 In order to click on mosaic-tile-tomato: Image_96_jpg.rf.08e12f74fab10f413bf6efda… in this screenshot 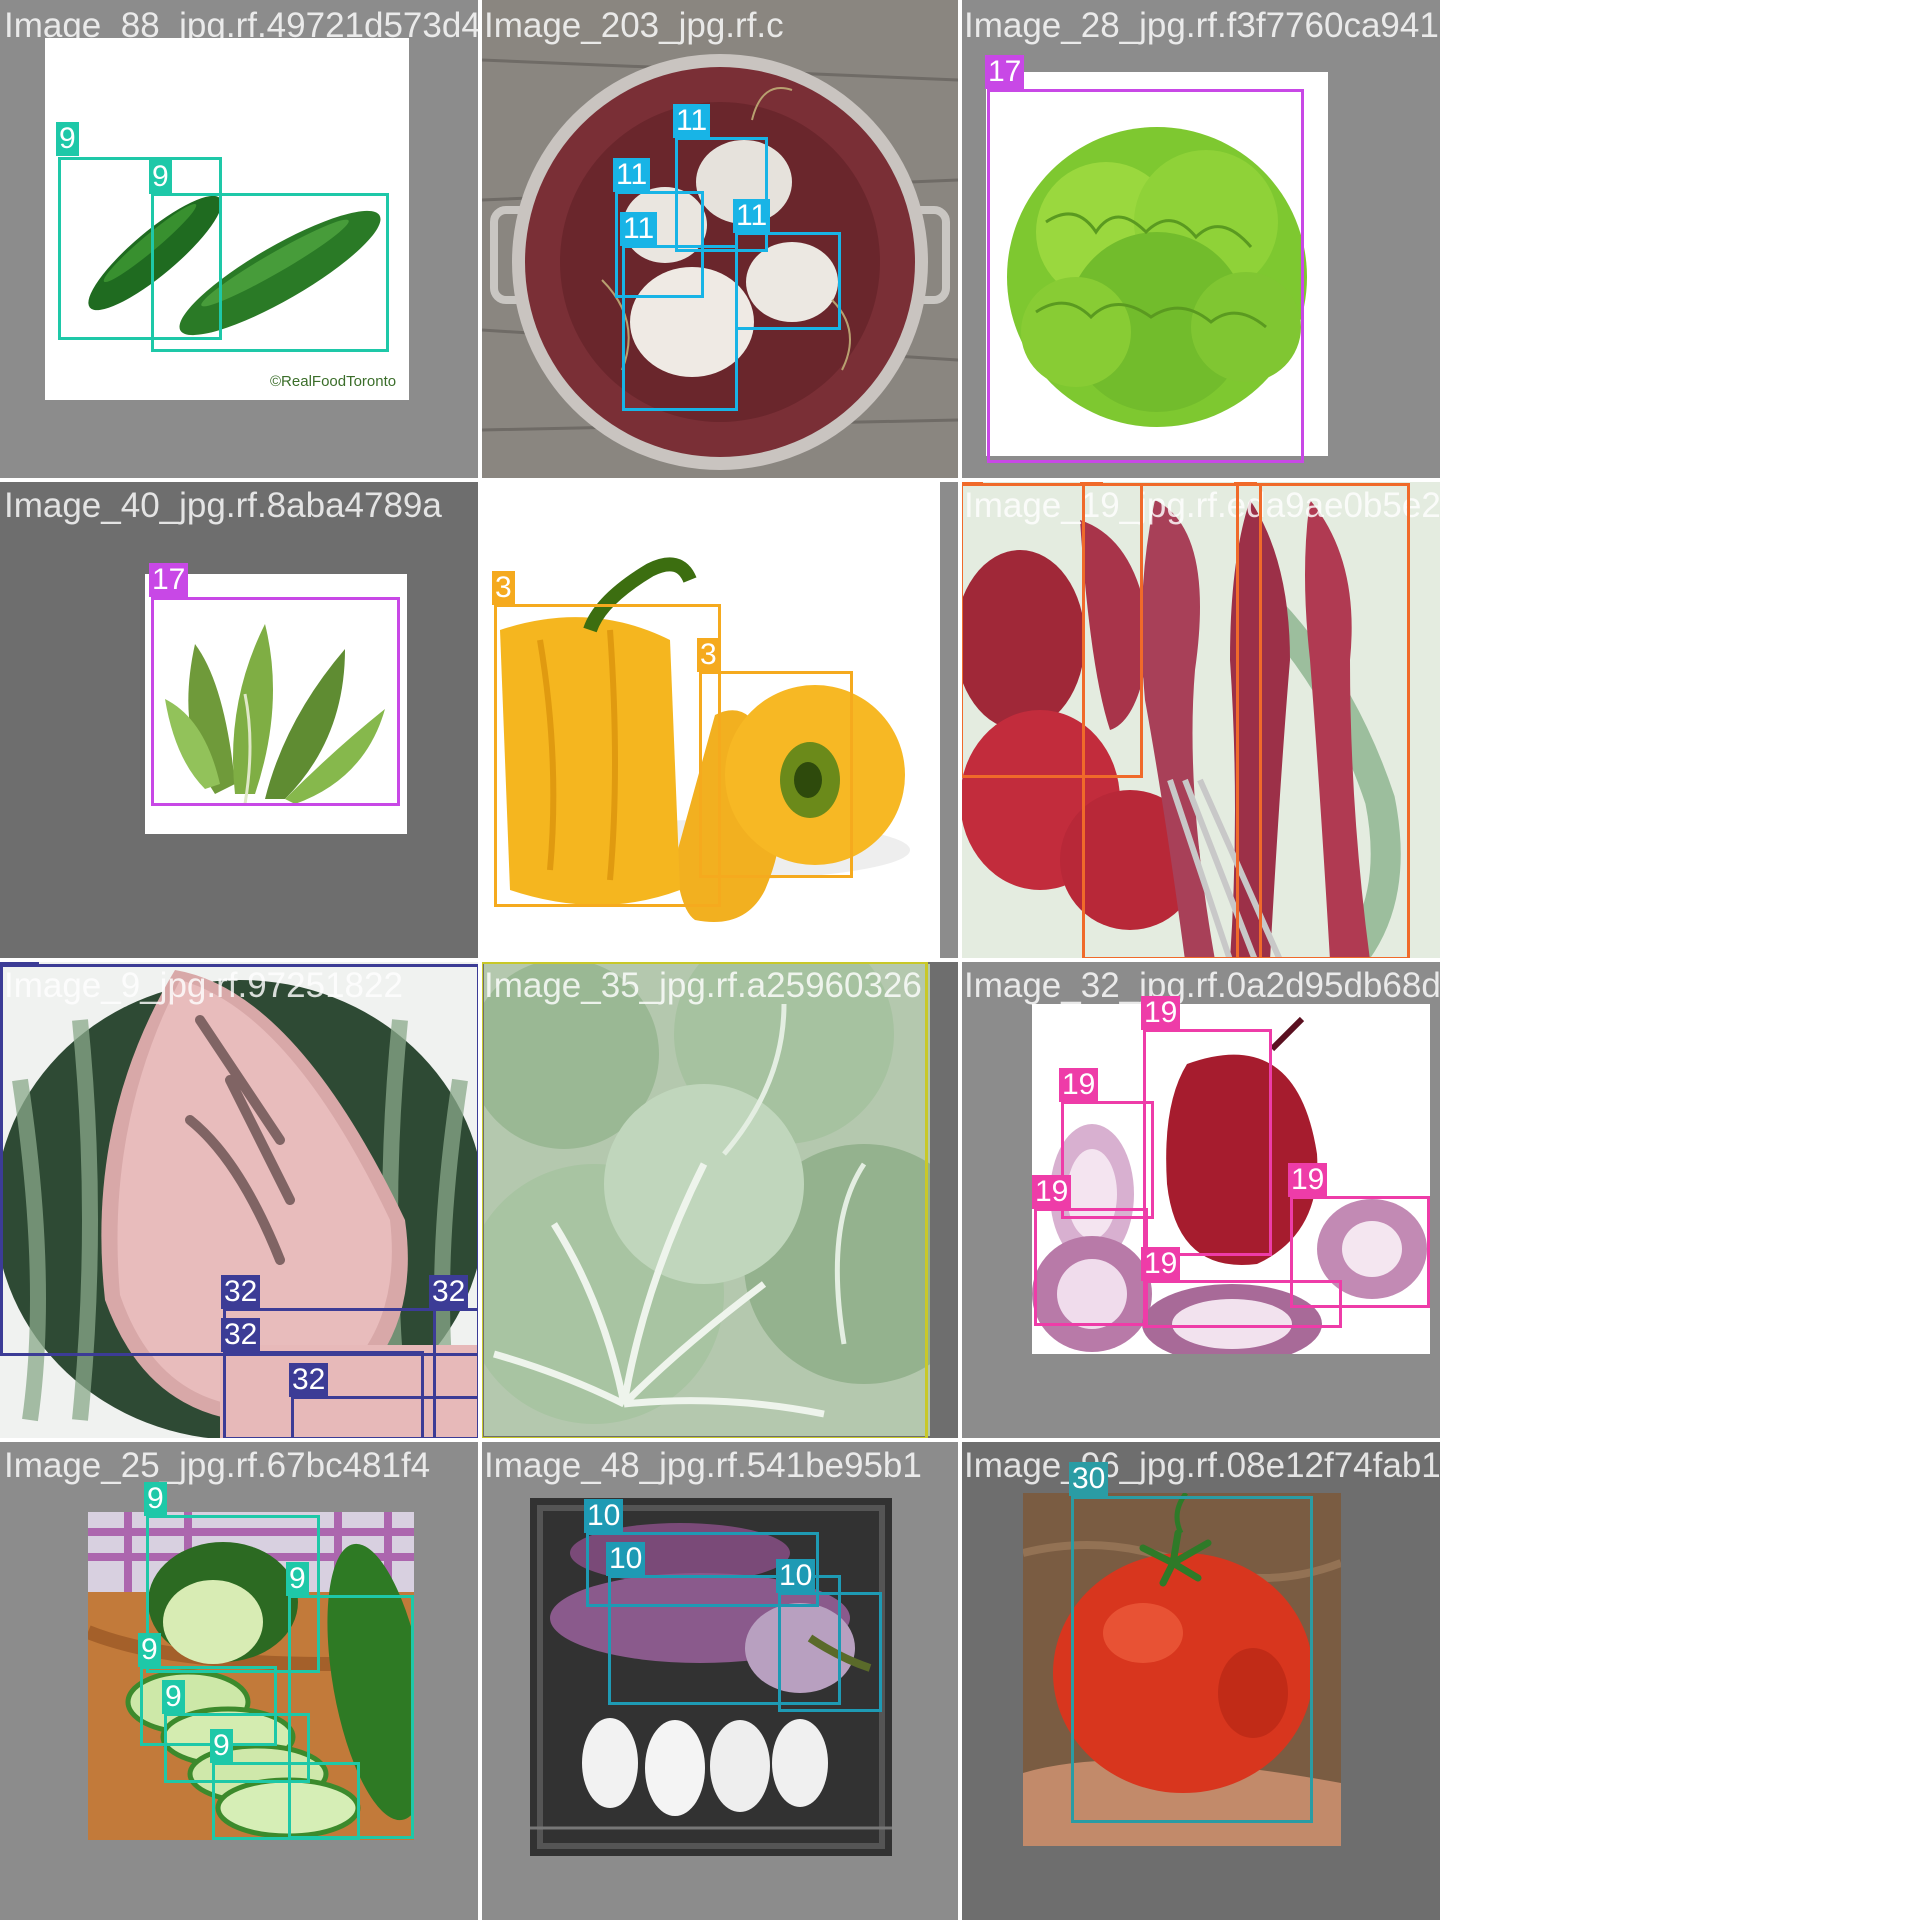, I will do `click(1200, 1680)`.